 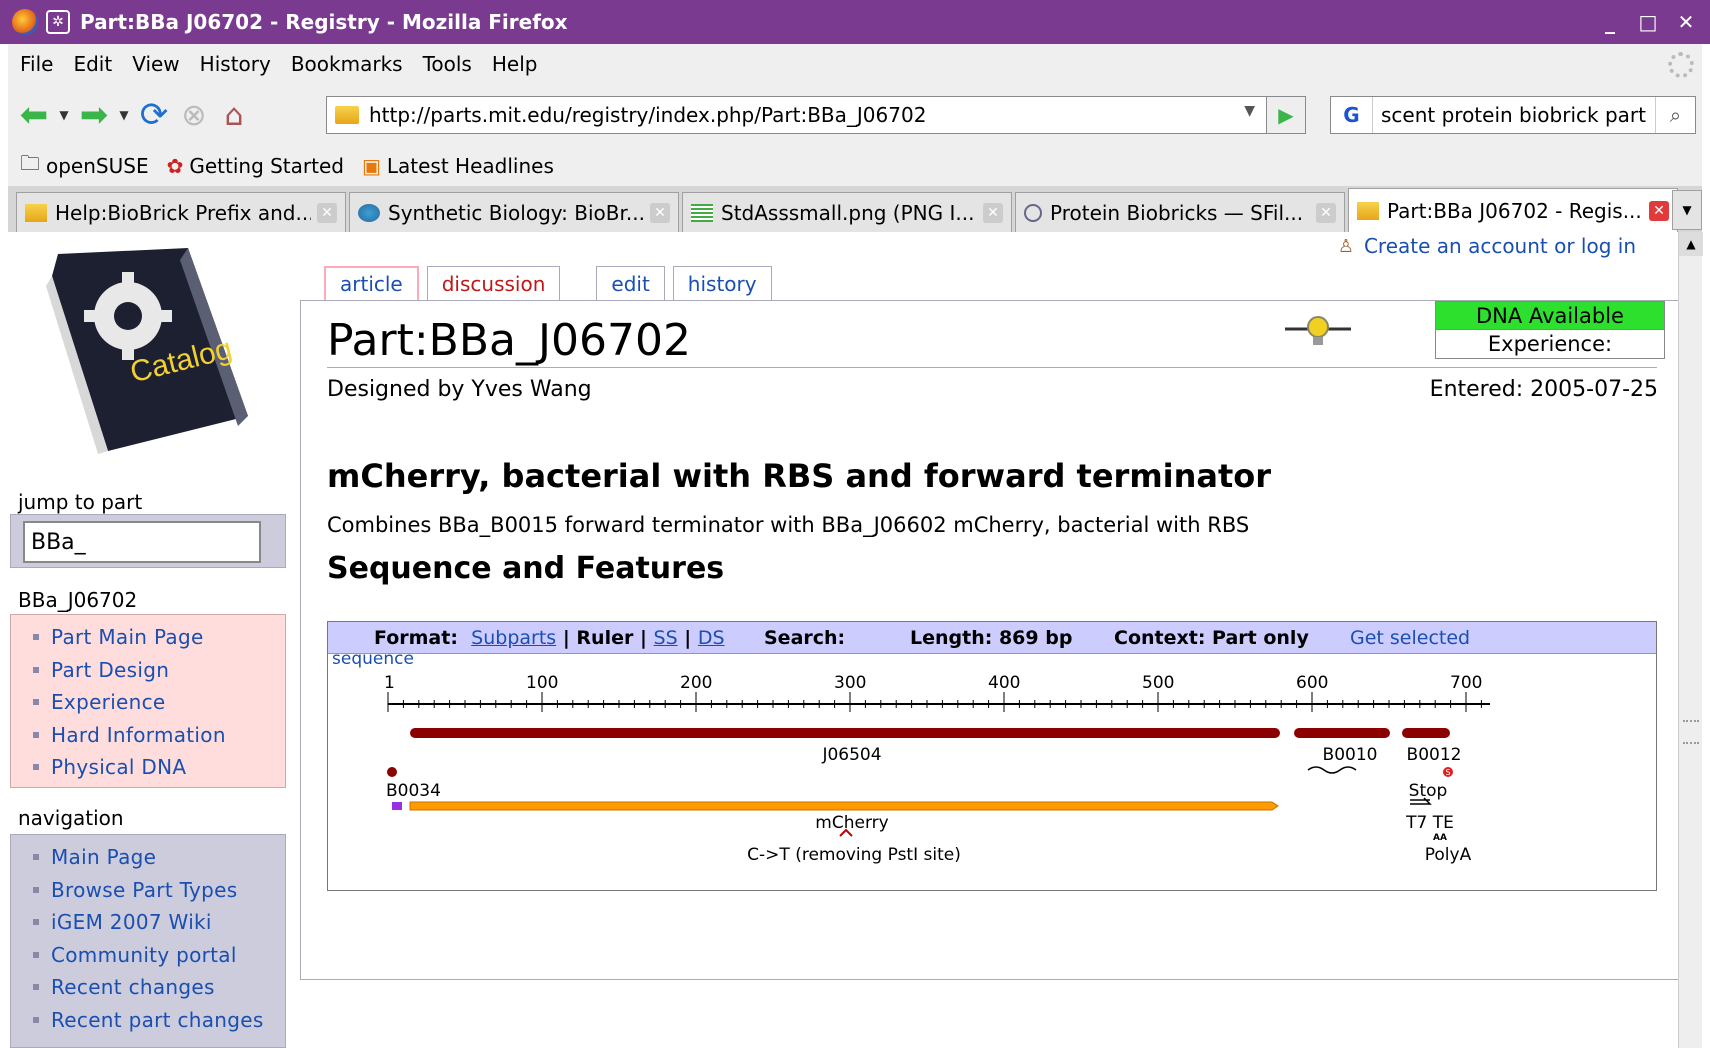 I want to click on ruler-tick-label: 300, so click(x=850, y=683).